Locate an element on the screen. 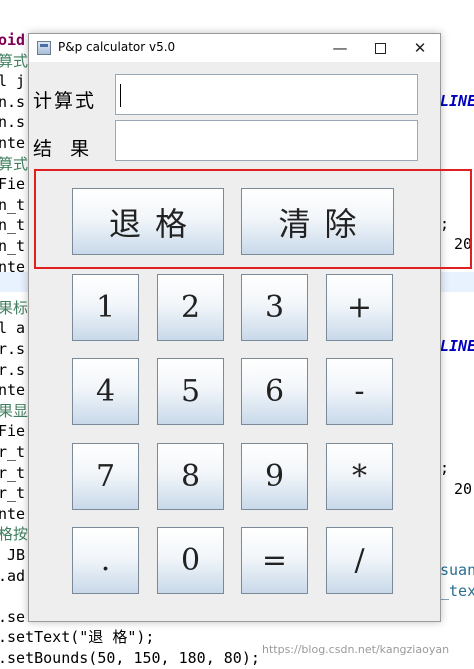 This screenshot has height=669, width=474. key-equals-button: = is located at coordinates (274, 560).